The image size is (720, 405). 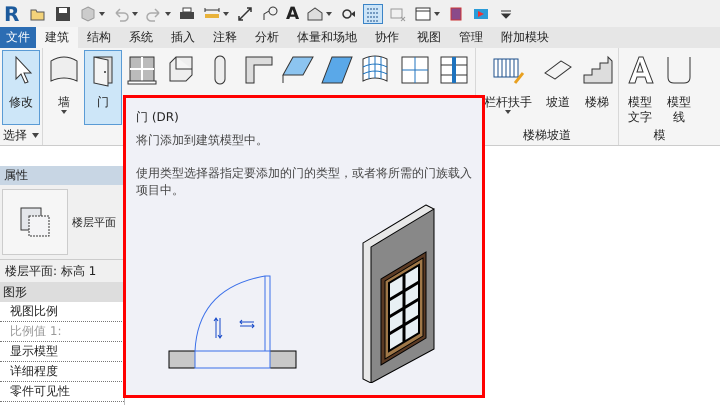 What do you see at coordinates (267, 37) in the screenshot?
I see `ribbon-tab: 分析` at bounding box center [267, 37].